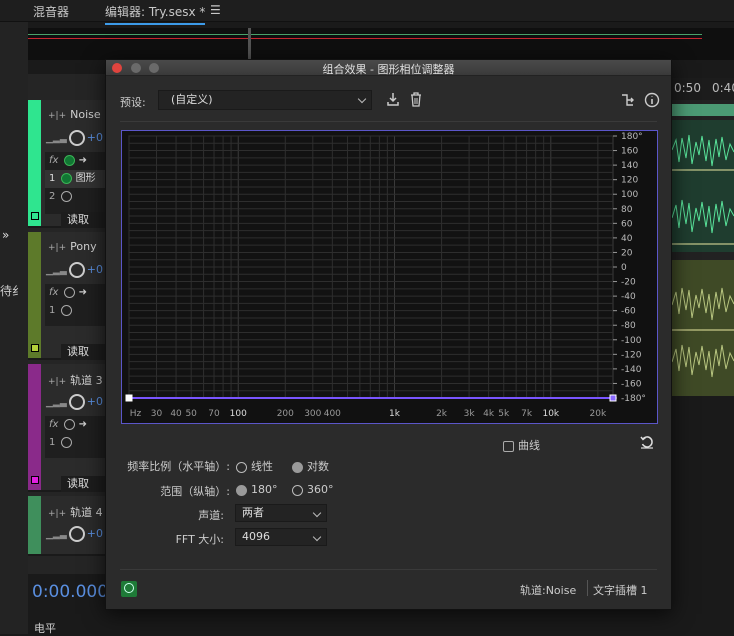  I want to click on y-tick-label: 140, so click(629, 166).